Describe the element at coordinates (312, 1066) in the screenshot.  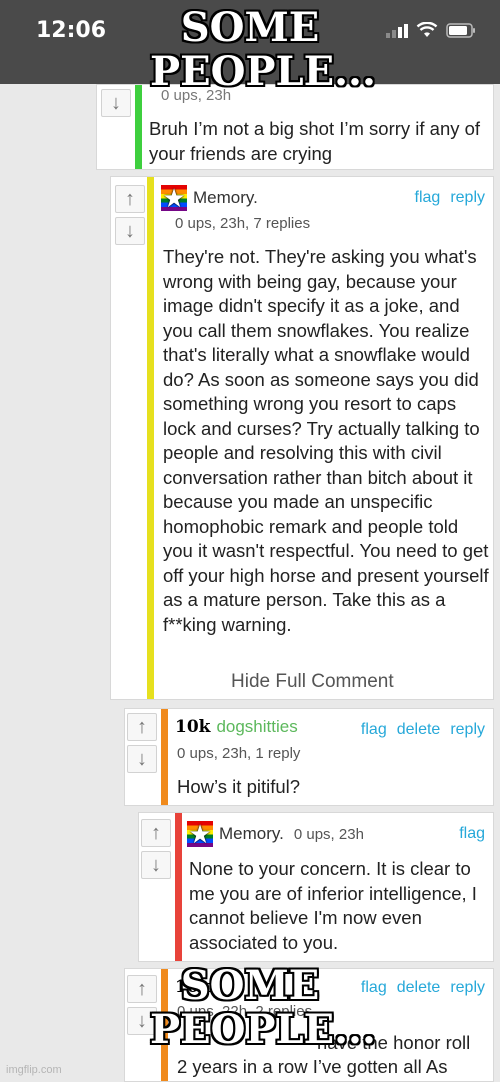
I see `comment-body-line: 2 years in a row I’ve gotten all As` at that location.